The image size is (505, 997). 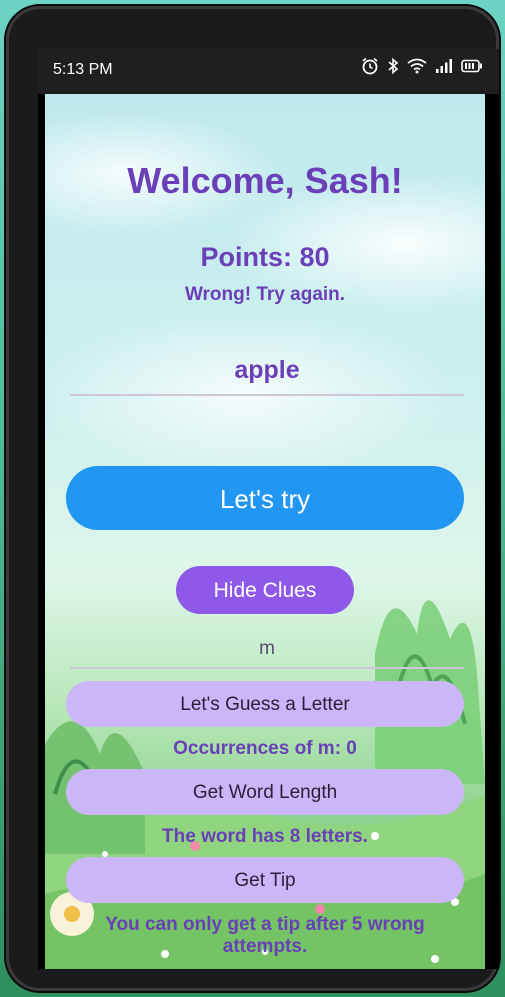 I want to click on welcome-title: Welcome, Sash!, so click(x=265, y=180).